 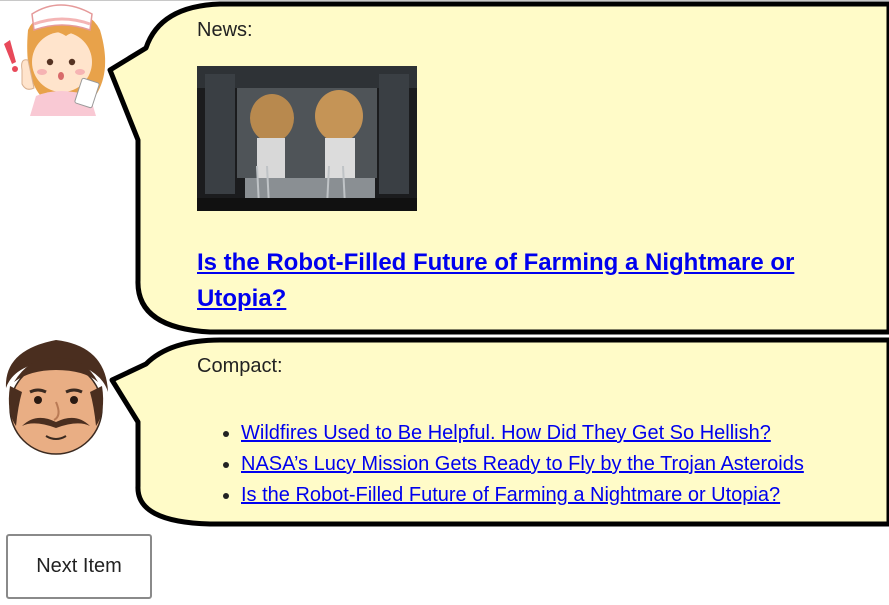 I want to click on compact-label: Compact:, so click(x=240, y=366).